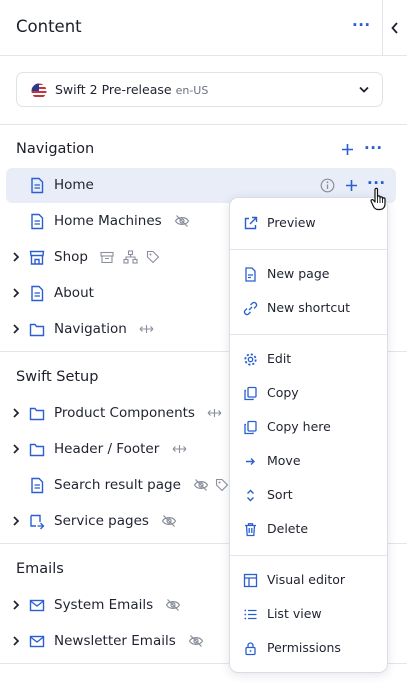 This screenshot has height=689, width=407. I want to click on menu-item-move: Move, so click(308, 462).